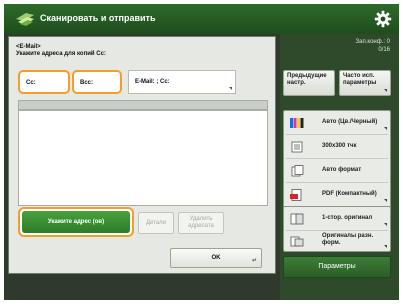  What do you see at coordinates (349, 194) in the screenshot?
I see `file-type-label: PDF (Компактный)` at bounding box center [349, 194].